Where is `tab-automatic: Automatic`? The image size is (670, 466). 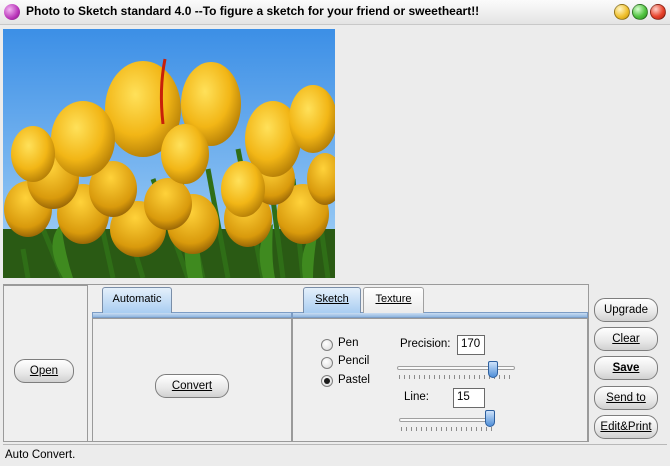
tab-automatic: Automatic is located at coordinates (137, 300).